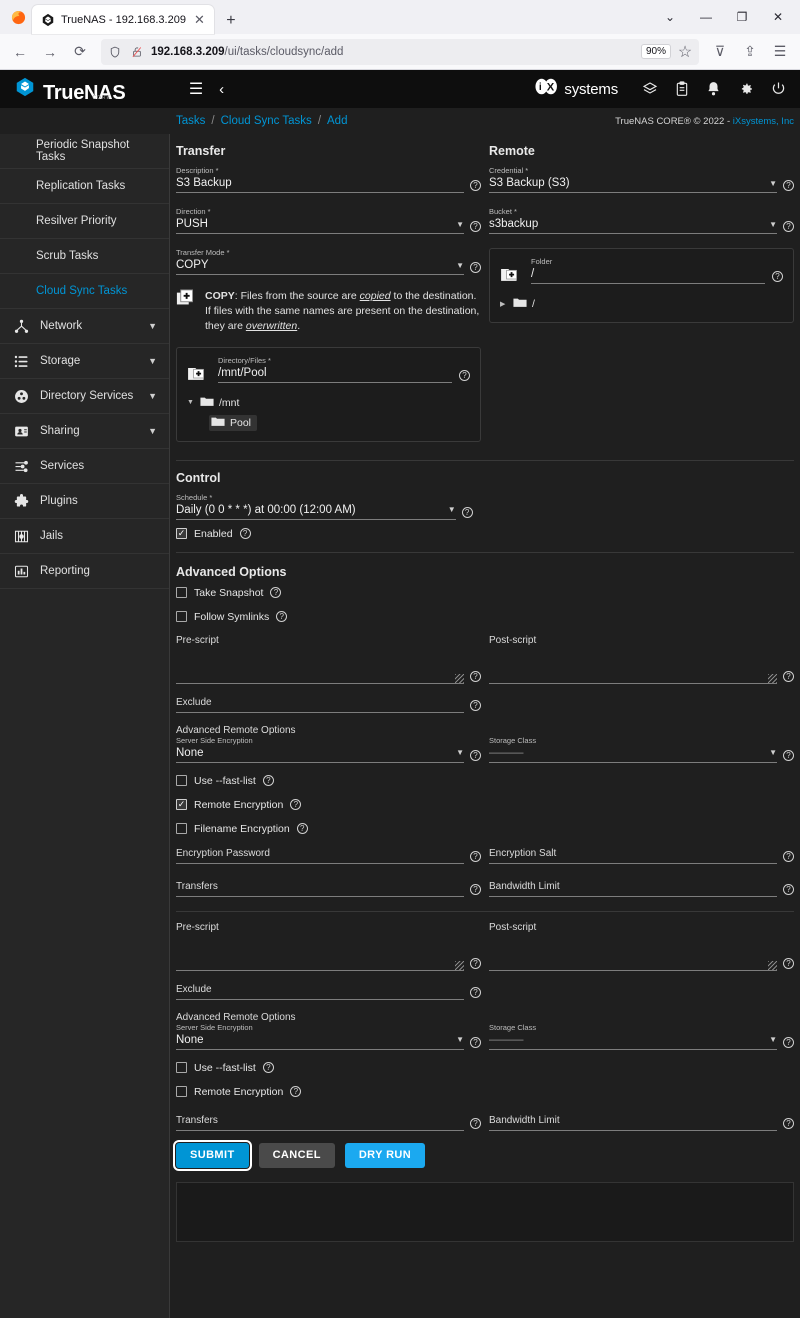  I want to click on sidebar-item-services: Services, so click(84, 466).